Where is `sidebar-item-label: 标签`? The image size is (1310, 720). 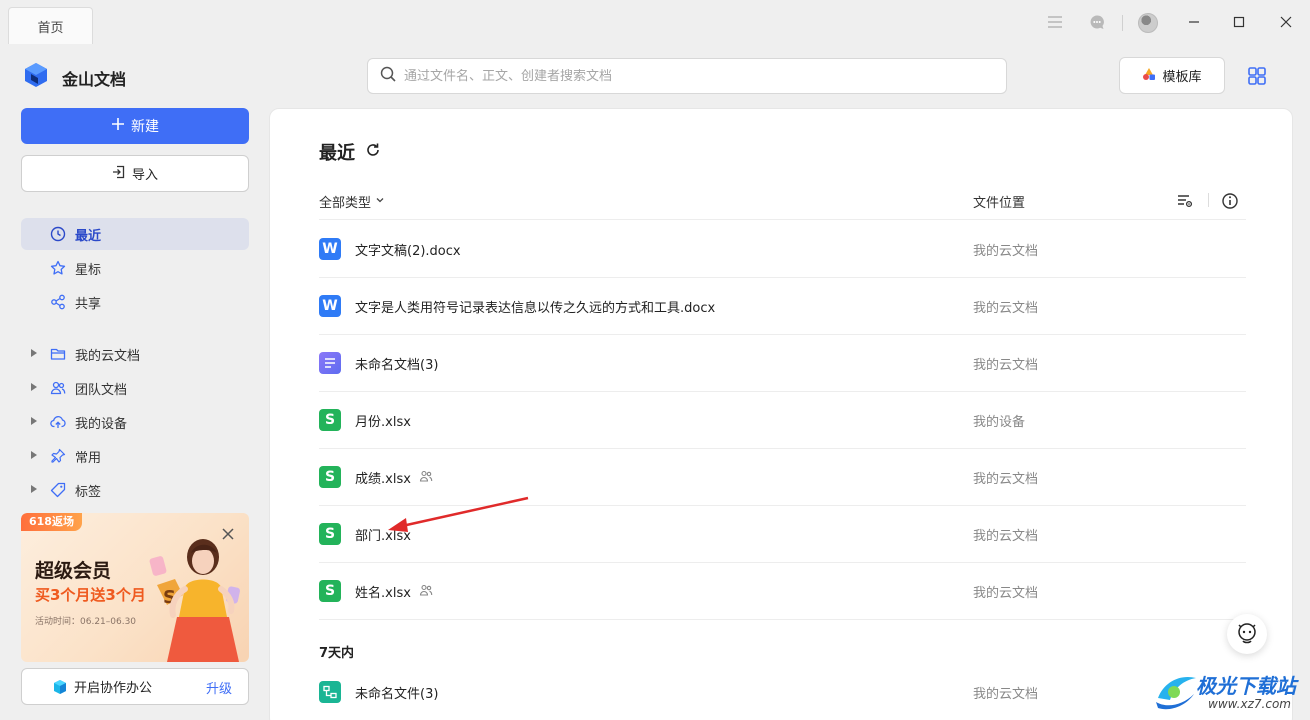
sidebar-item-label: 标签 is located at coordinates (88, 492).